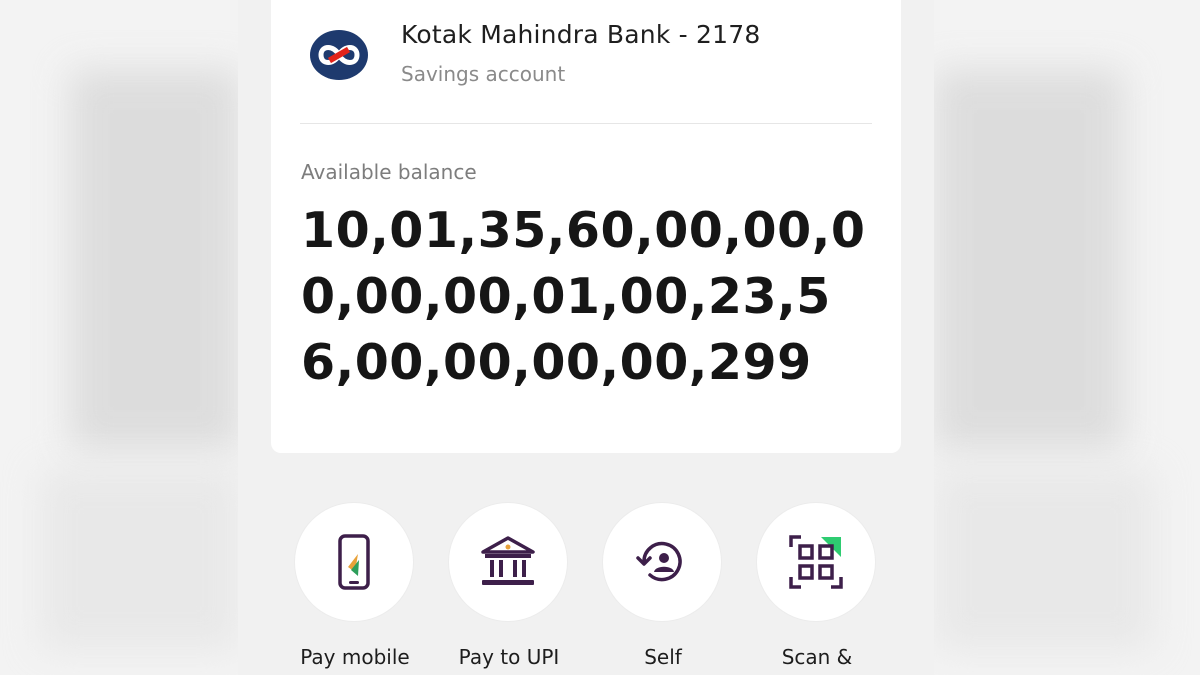 The height and width of the screenshot is (675, 1200). I want to click on bank-icon, so click(508, 560).